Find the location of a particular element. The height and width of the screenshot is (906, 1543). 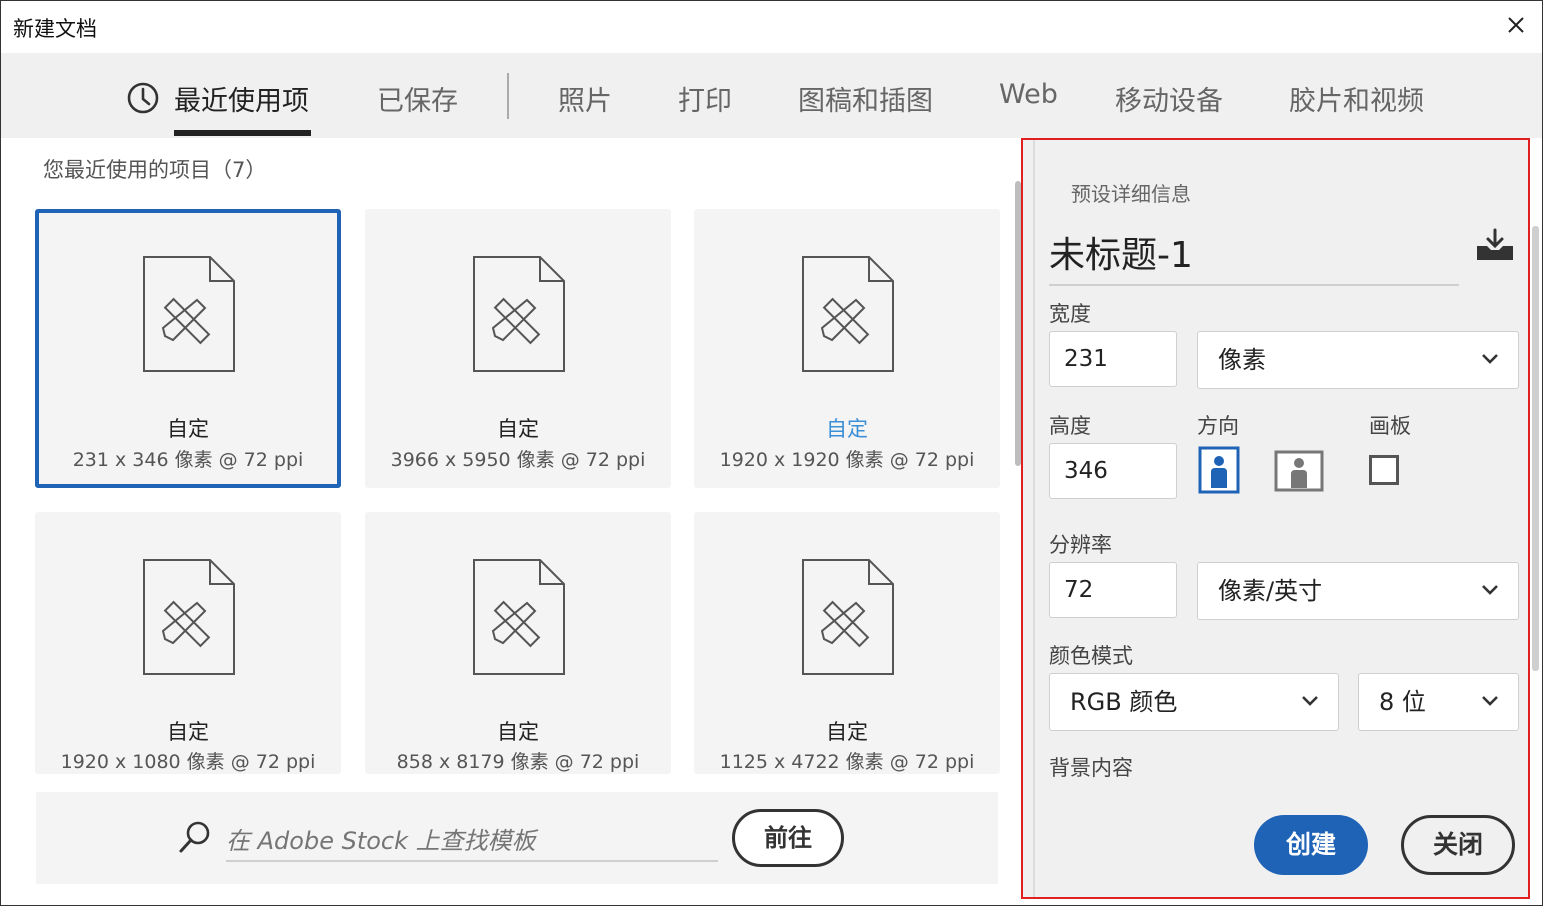

active-tab-indicator is located at coordinates (242, 133).